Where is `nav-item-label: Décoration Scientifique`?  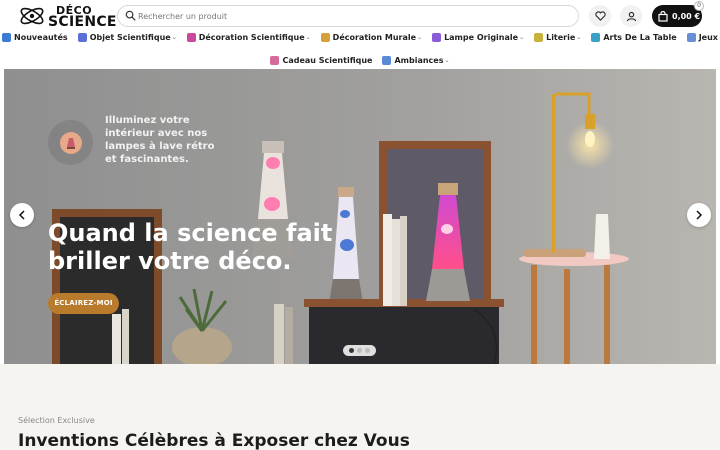 nav-item-label: Décoration Scientifique is located at coordinates (251, 37).